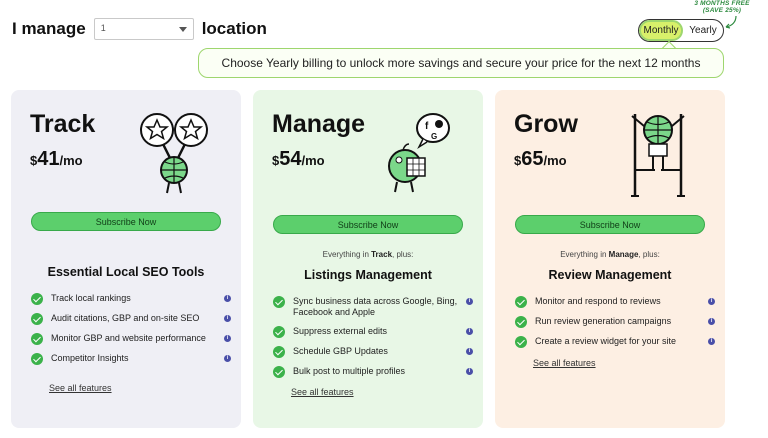 The height and width of the screenshot is (438, 768). What do you see at coordinates (290, 159) in the screenshot?
I see `price-amount: 54` at bounding box center [290, 159].